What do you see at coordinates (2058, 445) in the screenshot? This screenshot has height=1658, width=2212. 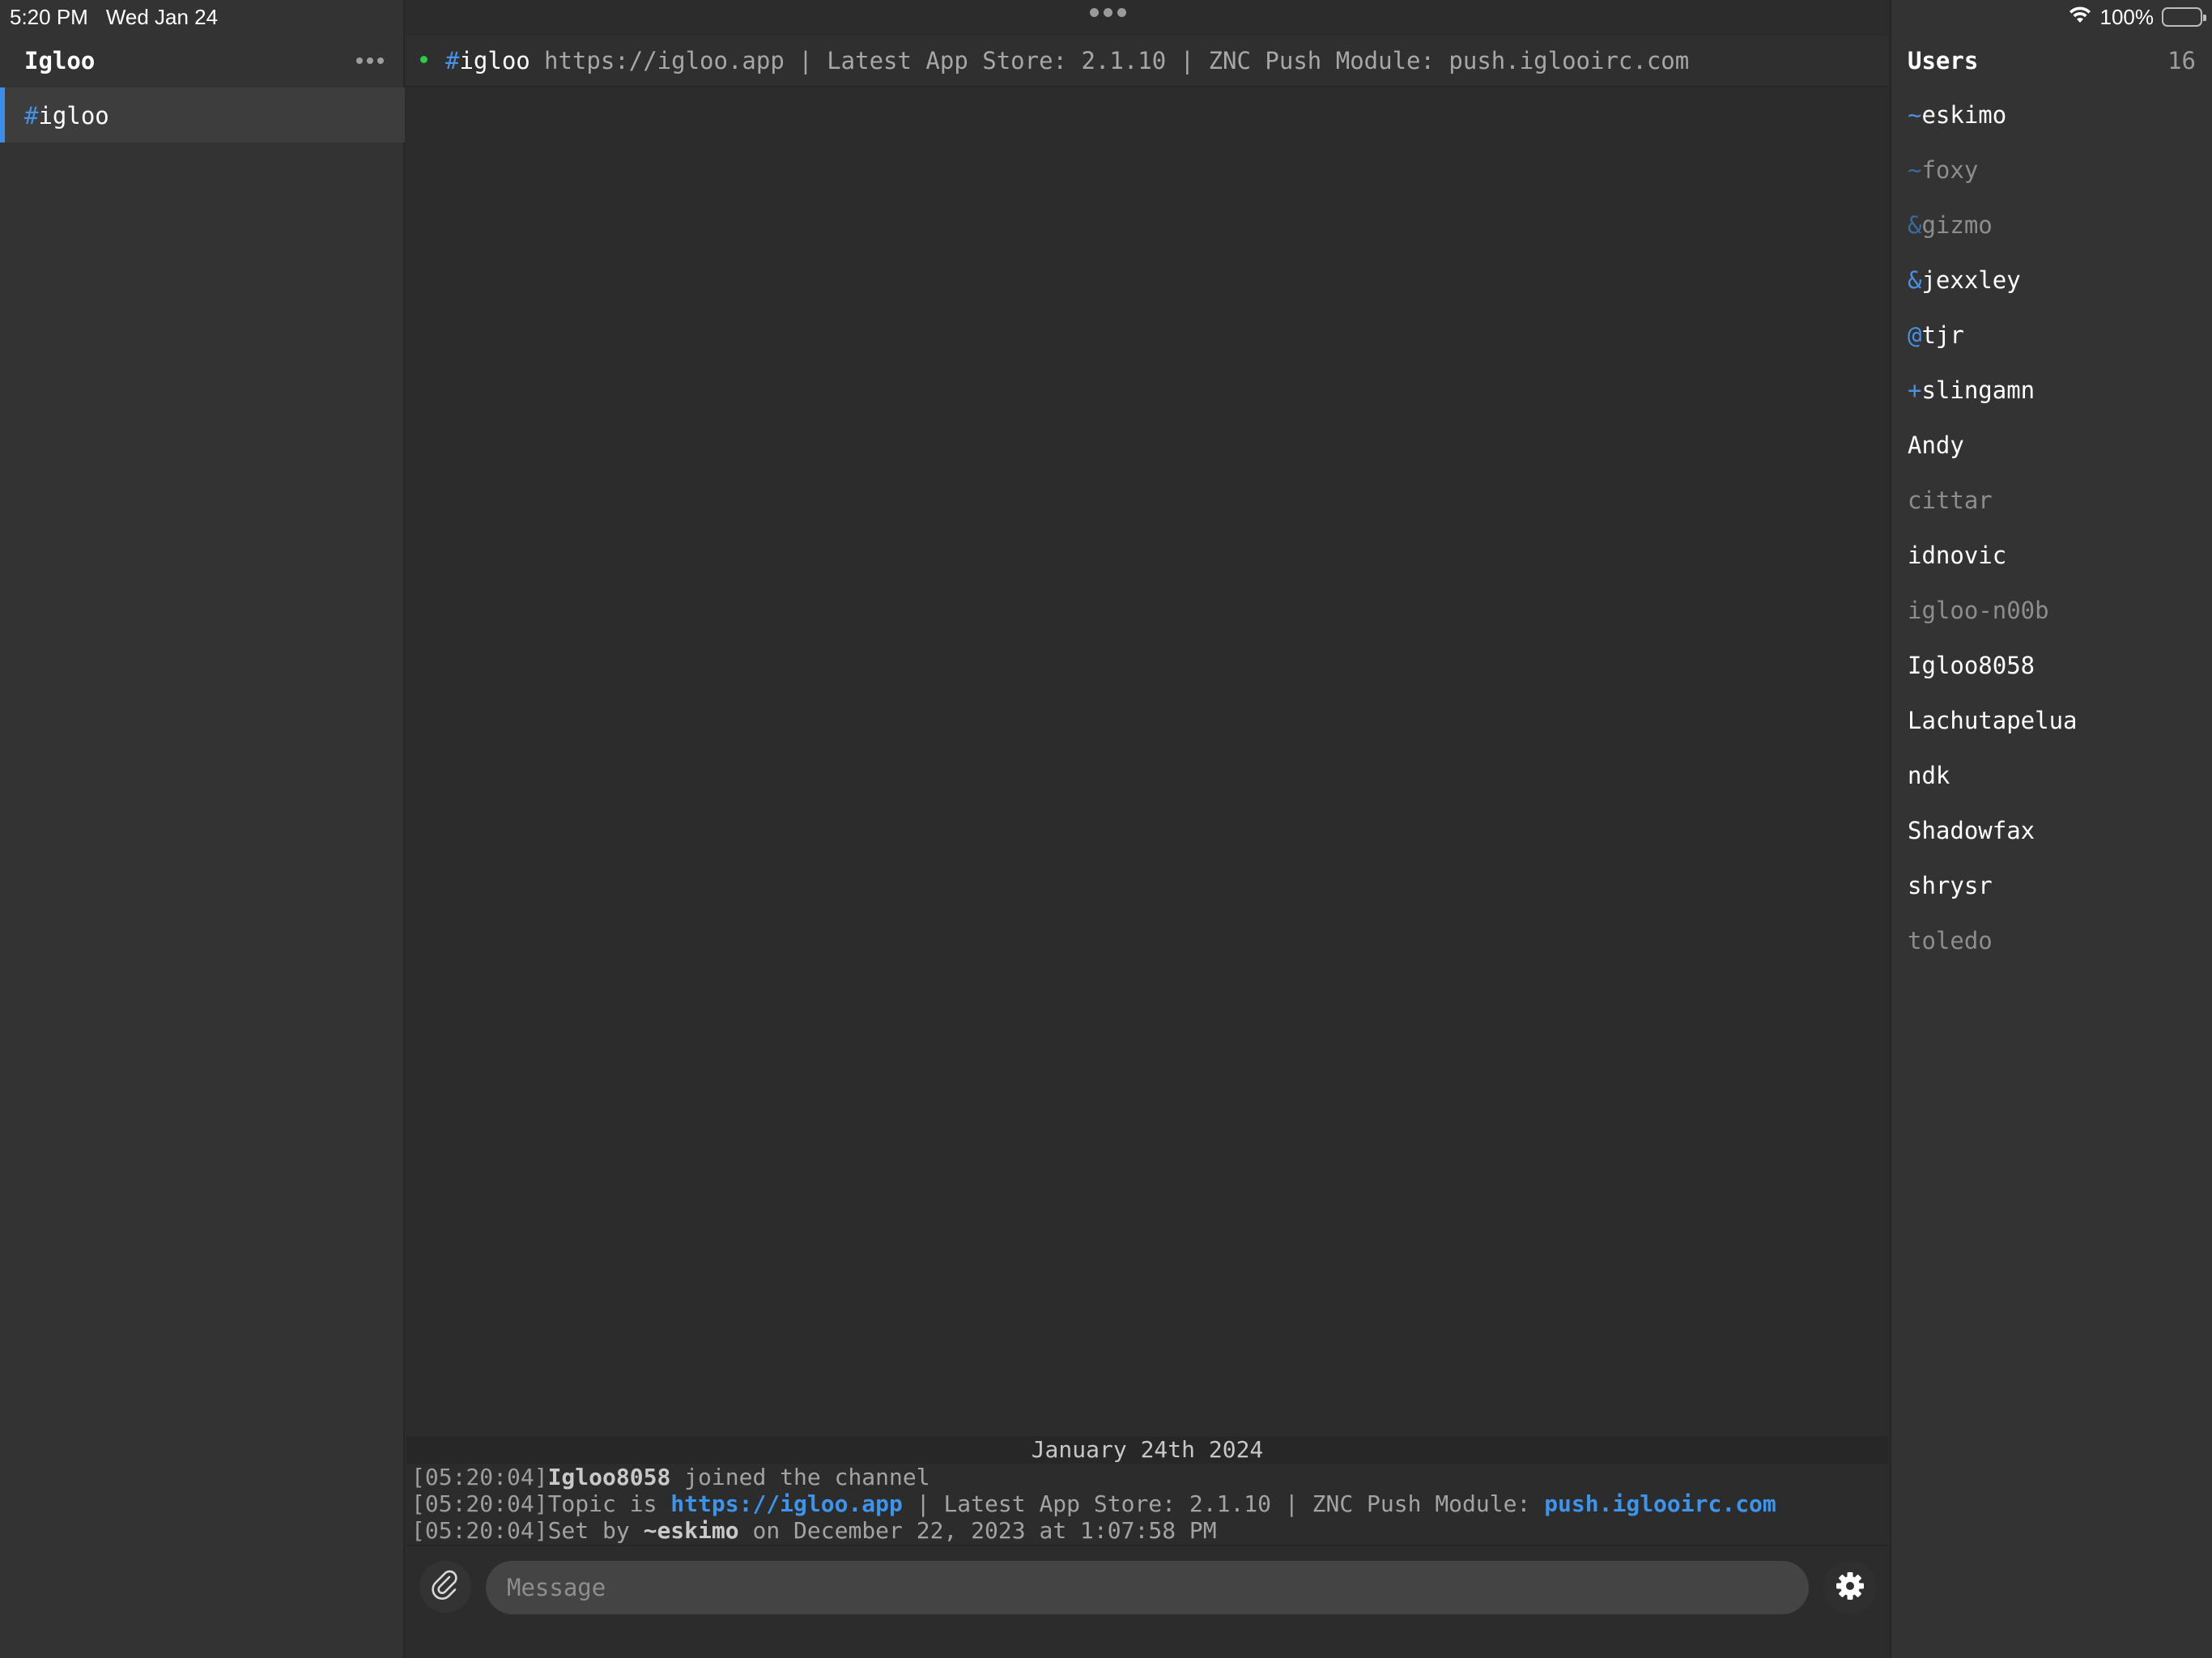 I see `user-item: Andy` at bounding box center [2058, 445].